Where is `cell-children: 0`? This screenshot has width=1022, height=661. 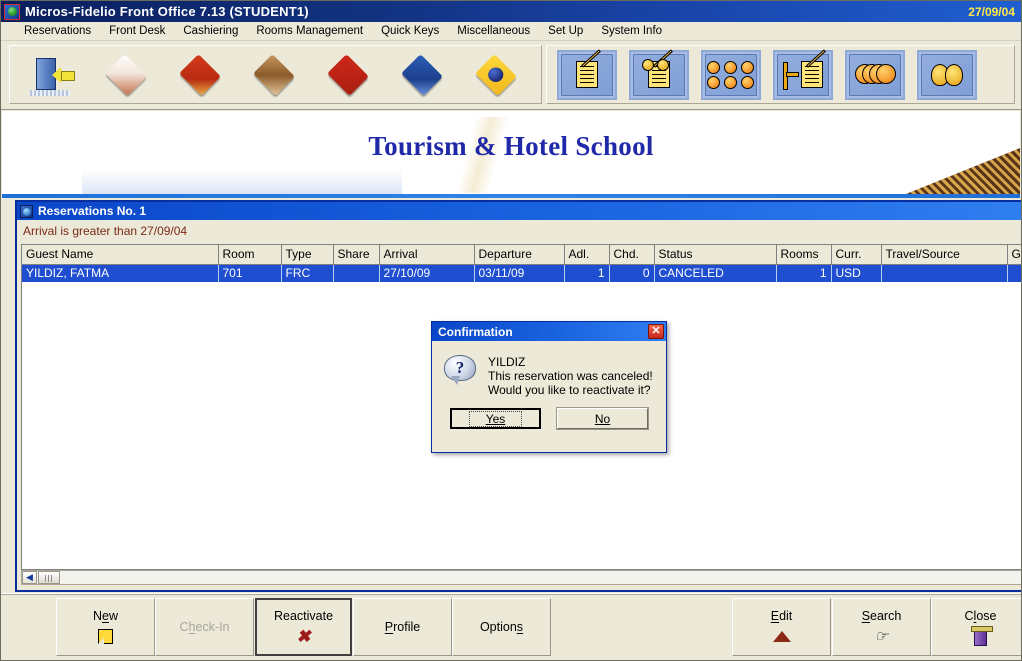
cell-children: 0 is located at coordinates (632, 273).